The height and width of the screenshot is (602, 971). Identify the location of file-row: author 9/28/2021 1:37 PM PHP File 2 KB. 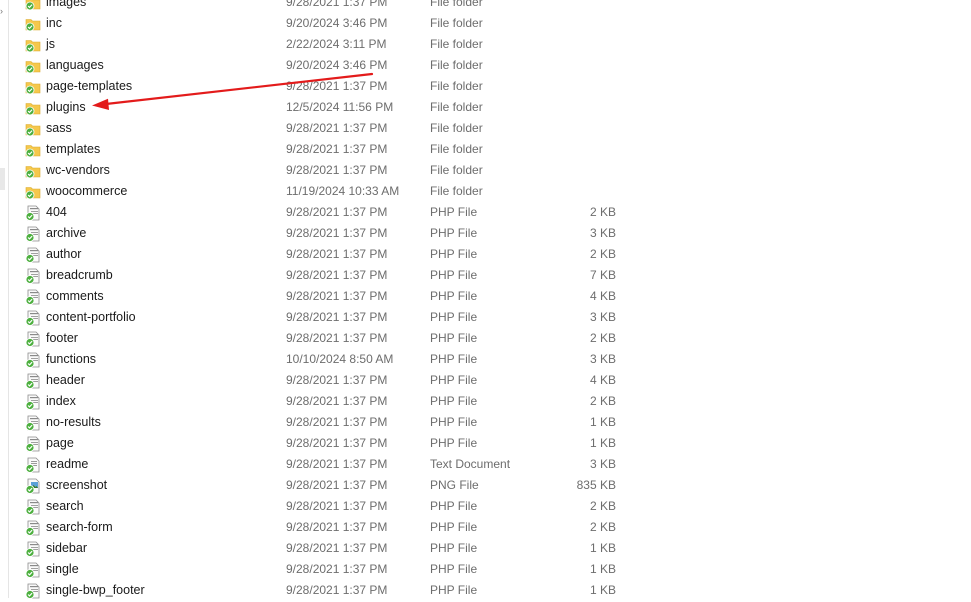
(327, 254).